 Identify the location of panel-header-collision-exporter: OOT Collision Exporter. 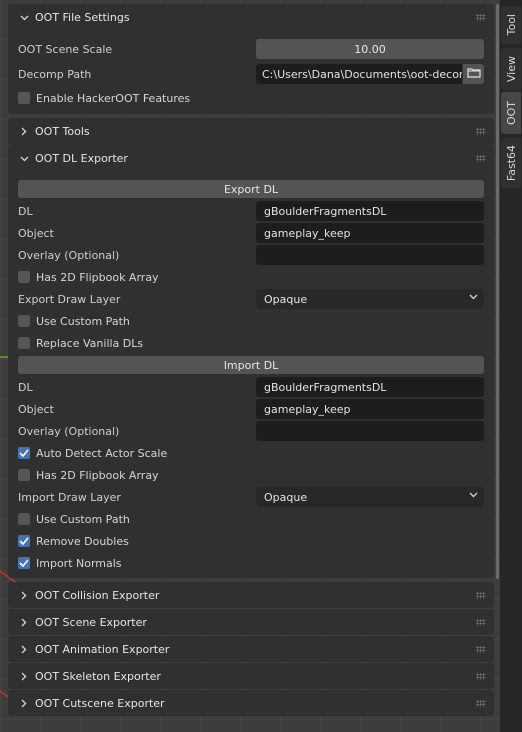
(251, 595).